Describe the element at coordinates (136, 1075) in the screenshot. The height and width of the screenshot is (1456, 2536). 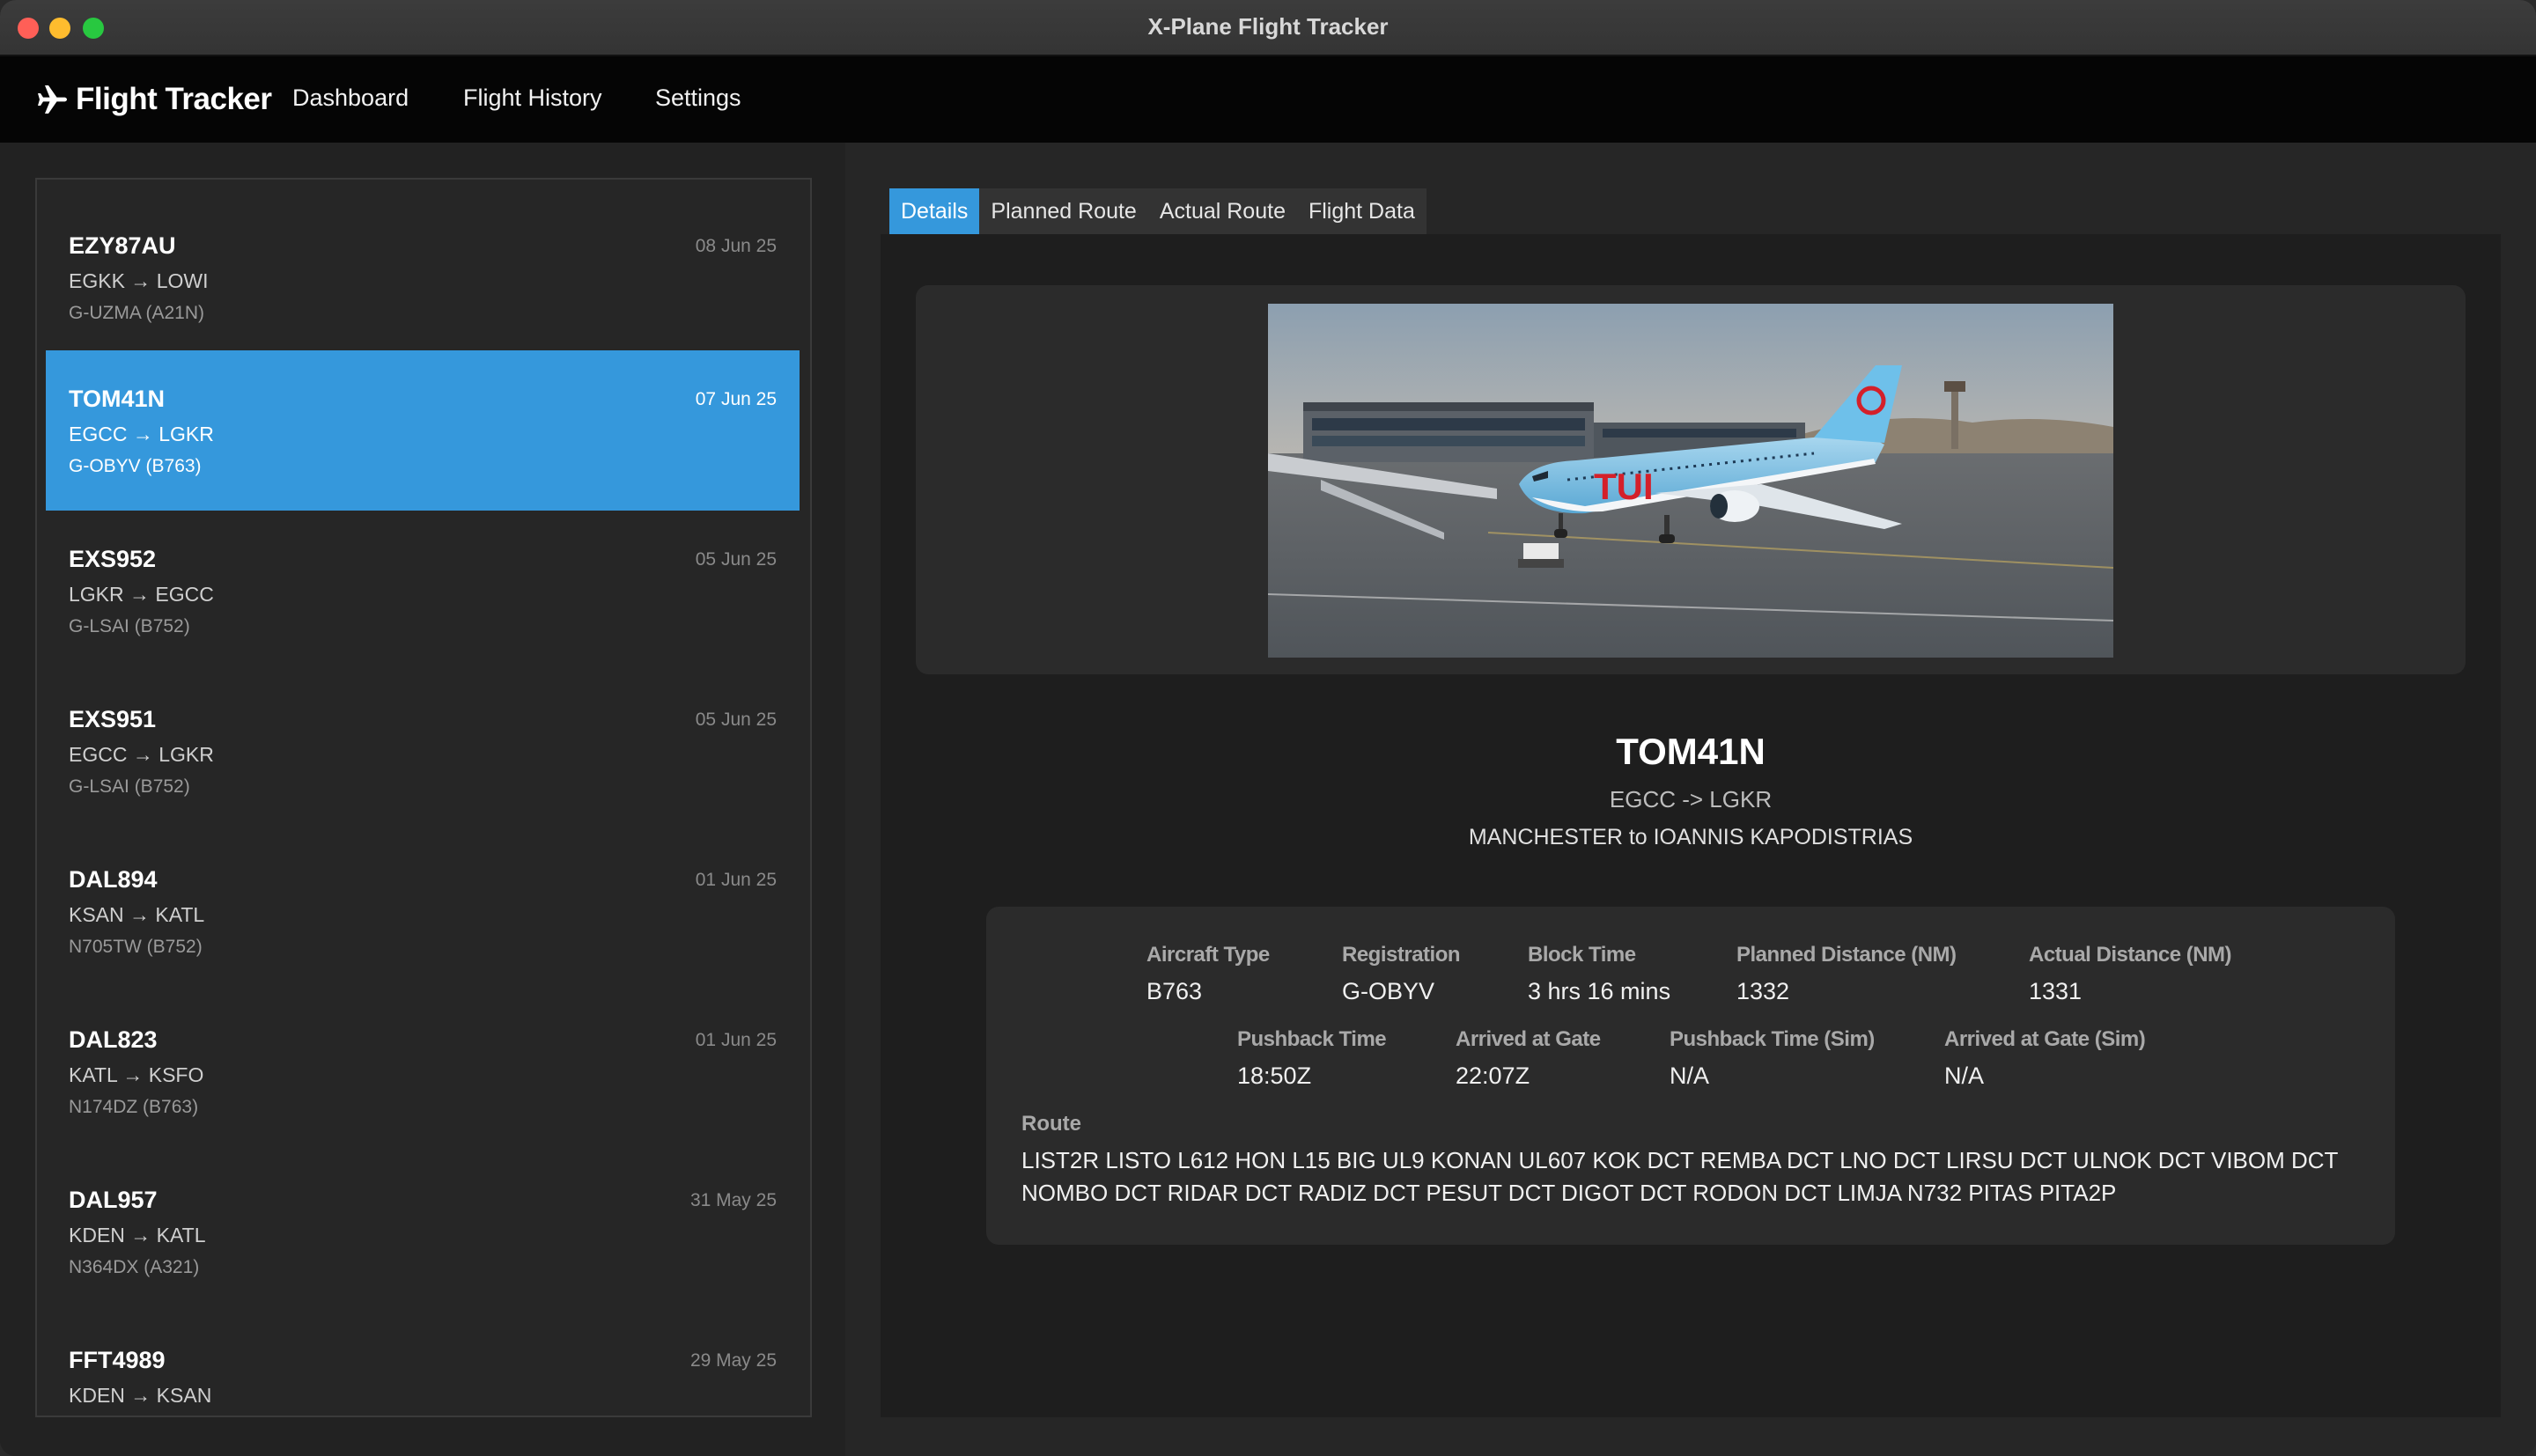
I see `flight-route: KATL → KSFO` at that location.